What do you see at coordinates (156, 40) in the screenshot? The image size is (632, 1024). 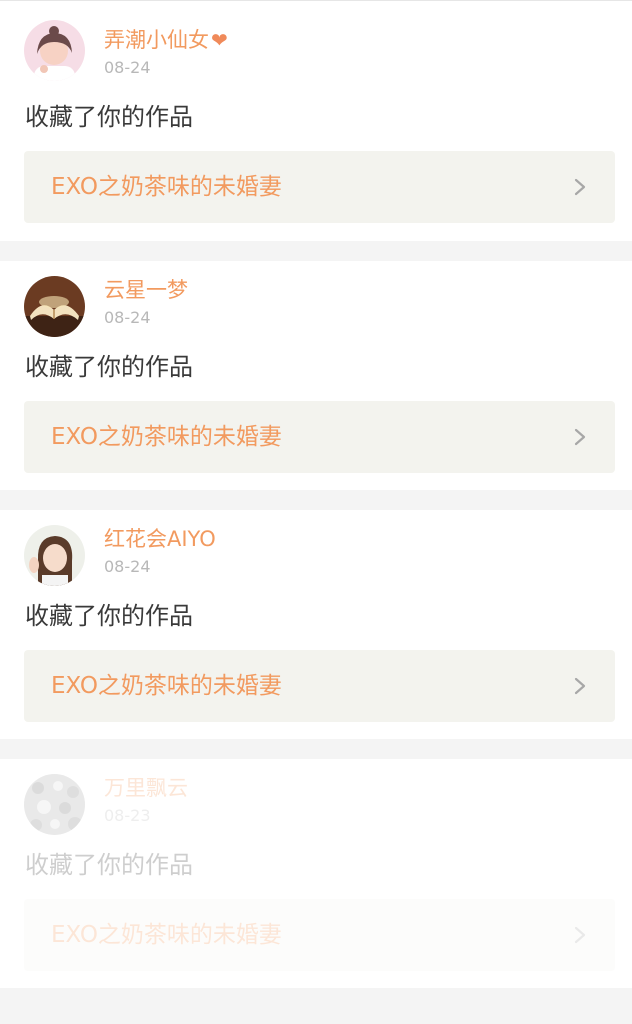 I see `username-text: 弄潮小仙女` at bounding box center [156, 40].